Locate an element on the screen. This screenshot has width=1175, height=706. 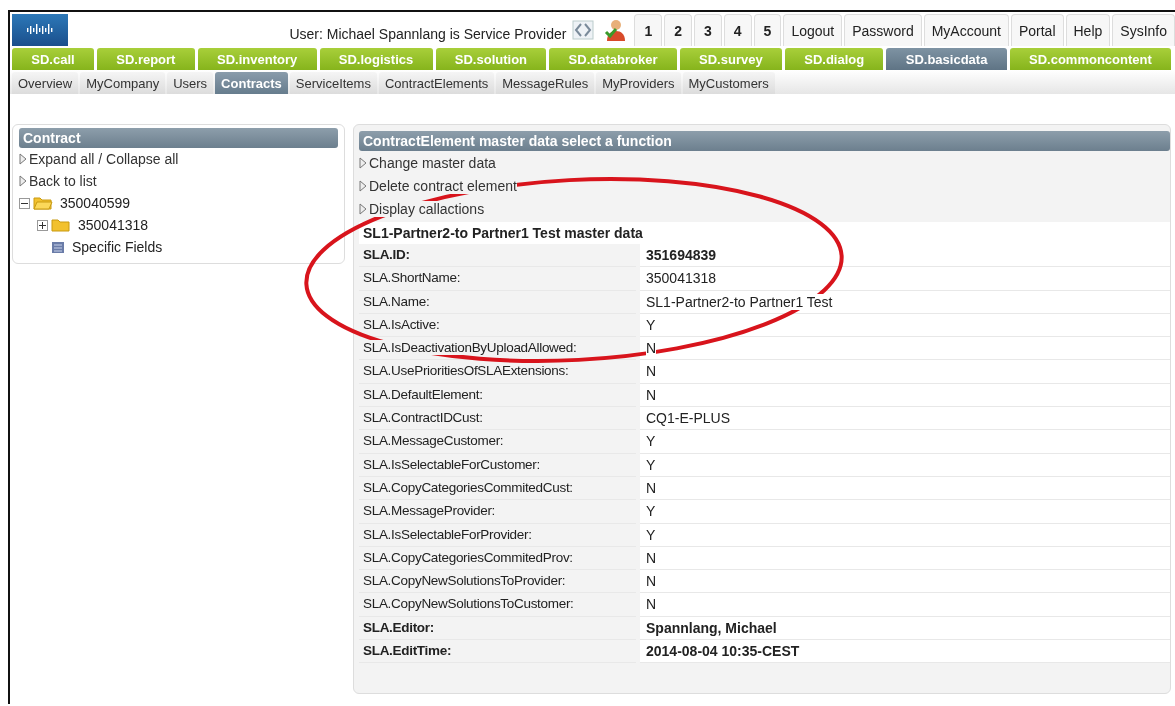
page-tab: 5 is located at coordinates (767, 30).